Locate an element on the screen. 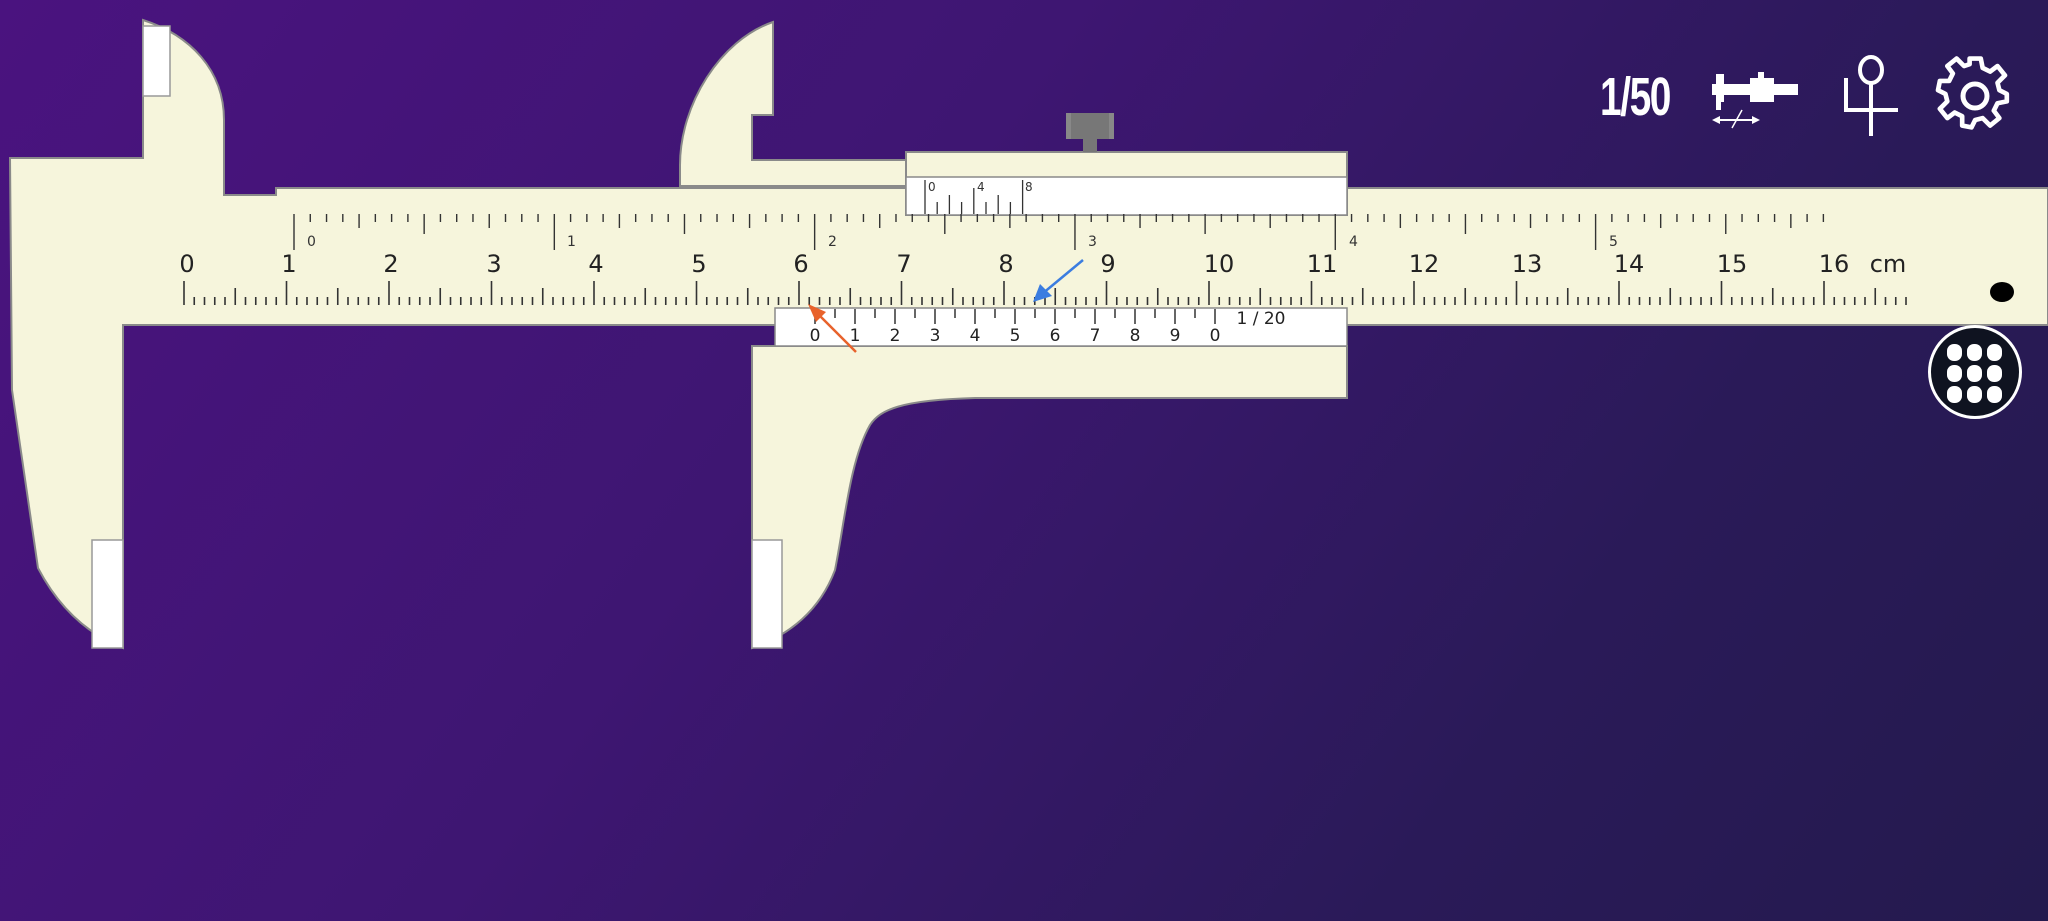 The width and height of the screenshot is (2048, 921). vernier-label: 1 is located at coordinates (855, 336).